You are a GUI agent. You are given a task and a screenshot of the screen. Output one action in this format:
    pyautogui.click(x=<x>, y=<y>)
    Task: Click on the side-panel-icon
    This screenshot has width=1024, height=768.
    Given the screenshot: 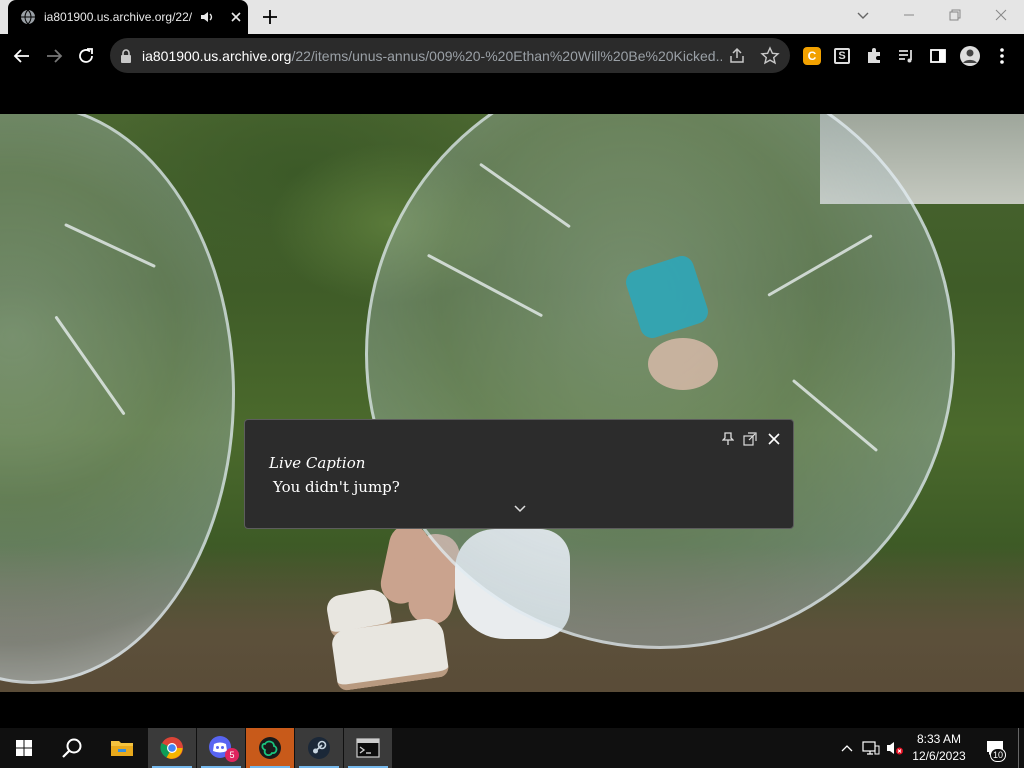 What is the action you would take?
    pyautogui.click(x=938, y=56)
    